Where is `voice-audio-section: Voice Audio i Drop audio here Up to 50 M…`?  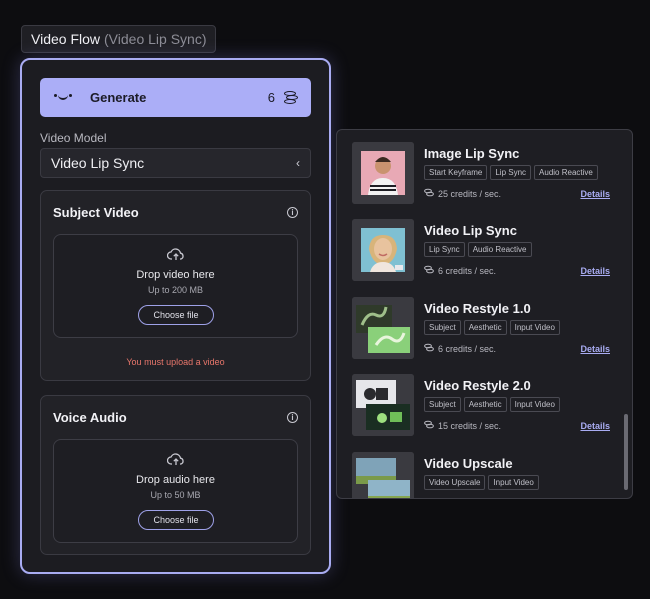
voice-audio-section: Voice Audio i Drop audio here Up to 50 M… is located at coordinates (175, 475).